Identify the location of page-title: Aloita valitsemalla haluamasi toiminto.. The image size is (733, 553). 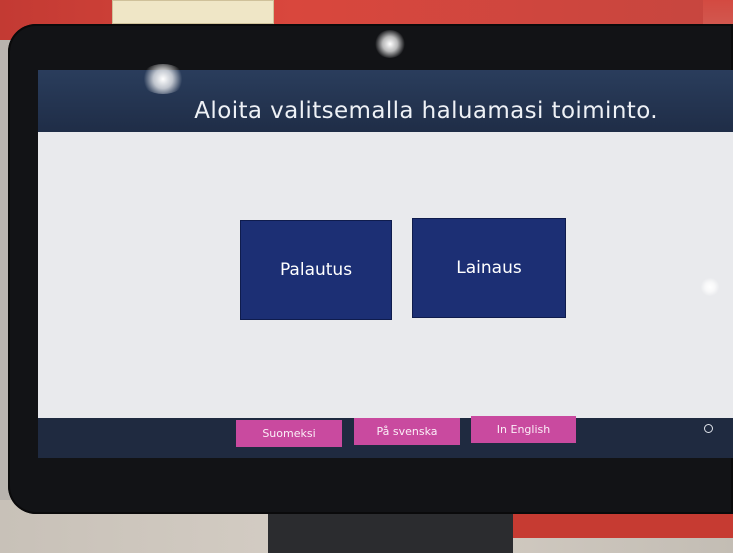
(426, 111).